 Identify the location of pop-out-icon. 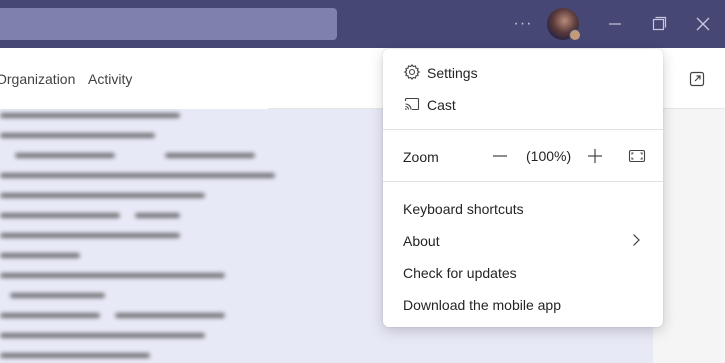
(697, 79).